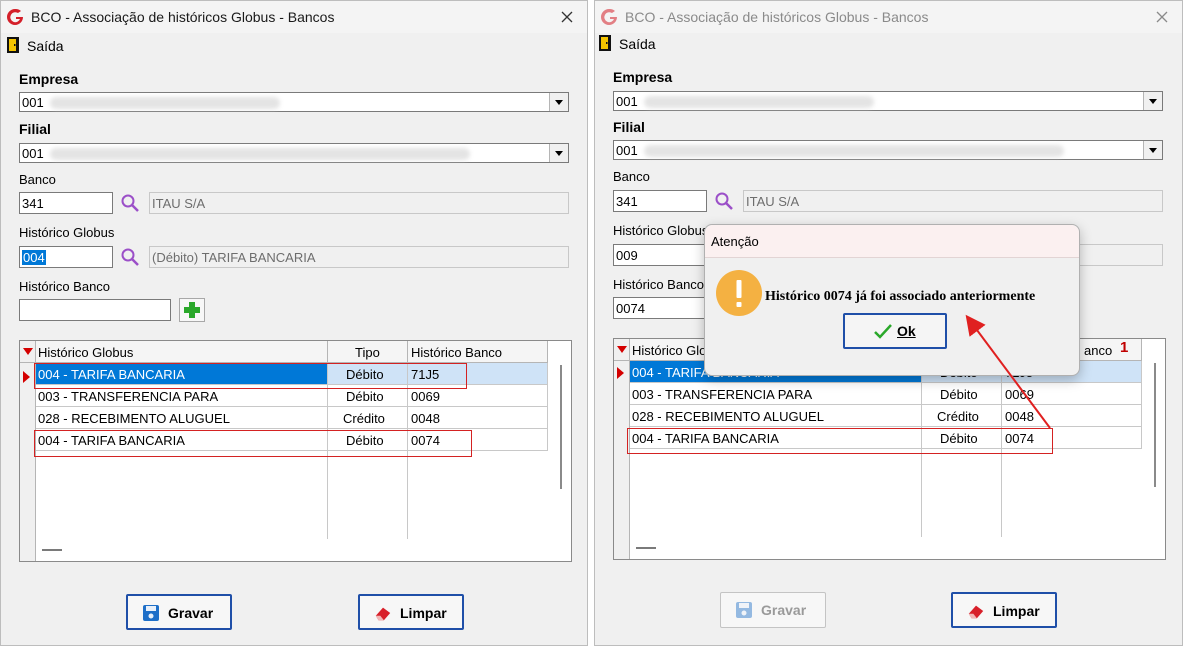  What do you see at coordinates (739, 293) in the screenshot?
I see `warning-icon` at bounding box center [739, 293].